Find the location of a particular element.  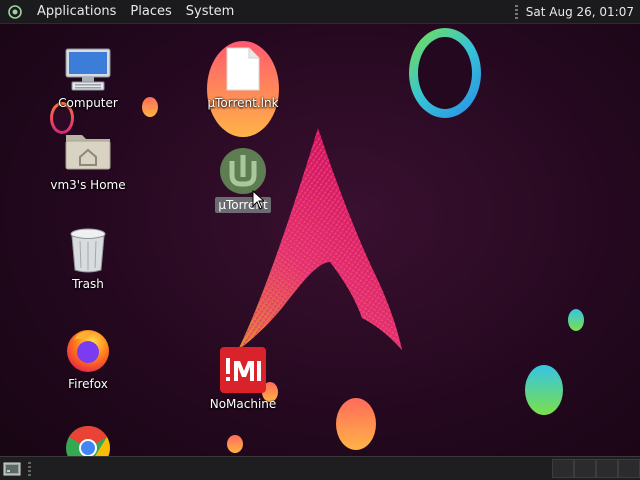

home-folder-icon is located at coordinates (88, 151).